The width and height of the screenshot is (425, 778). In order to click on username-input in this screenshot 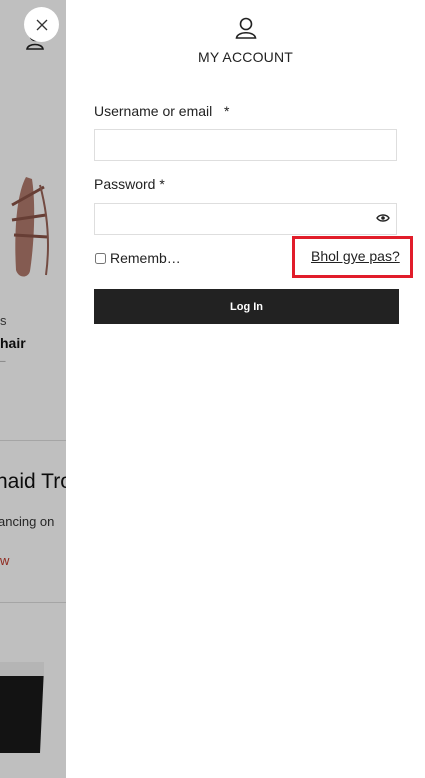, I will do `click(245, 145)`.